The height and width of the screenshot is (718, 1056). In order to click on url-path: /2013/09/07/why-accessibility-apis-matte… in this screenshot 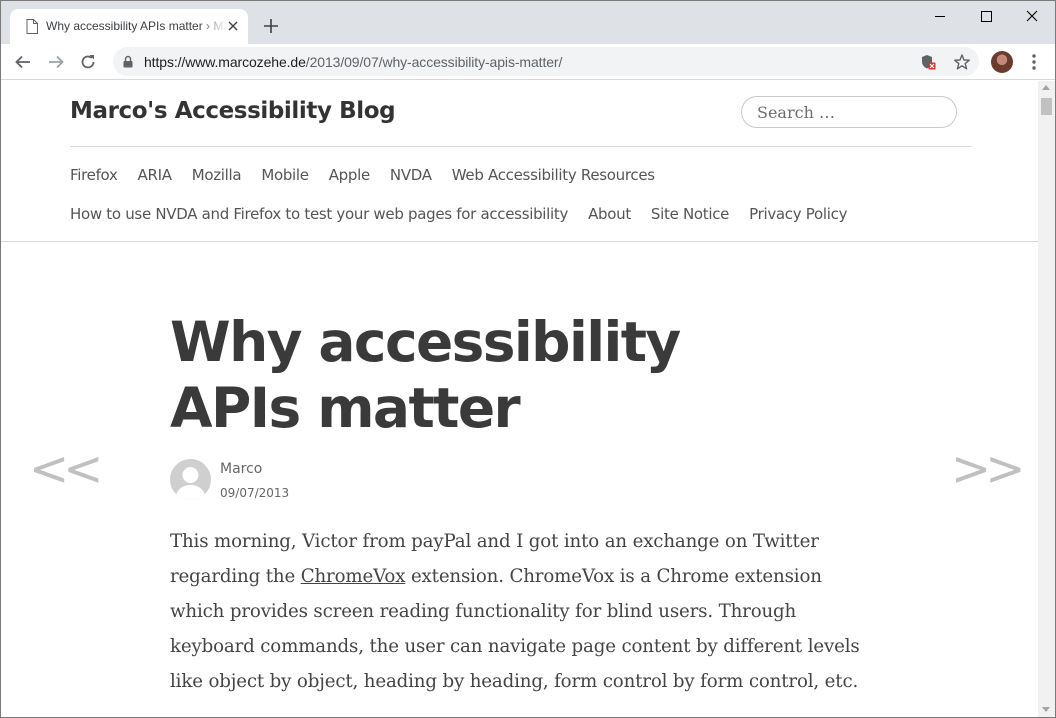, I will do `click(434, 62)`.